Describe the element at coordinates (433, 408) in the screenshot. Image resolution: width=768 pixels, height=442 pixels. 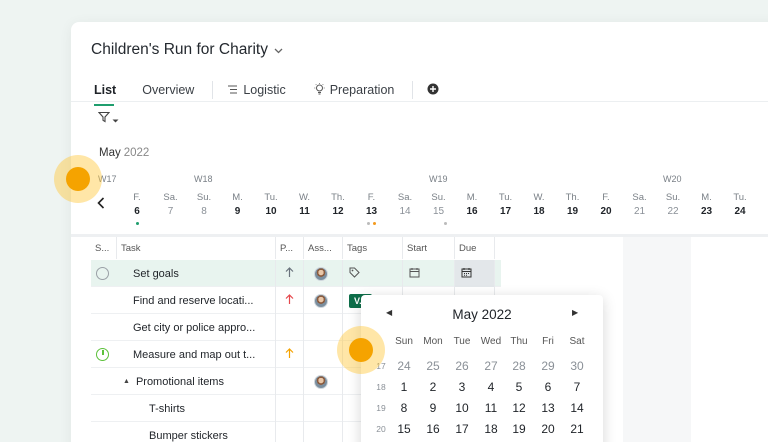
I see `calendar-day: 9` at that location.